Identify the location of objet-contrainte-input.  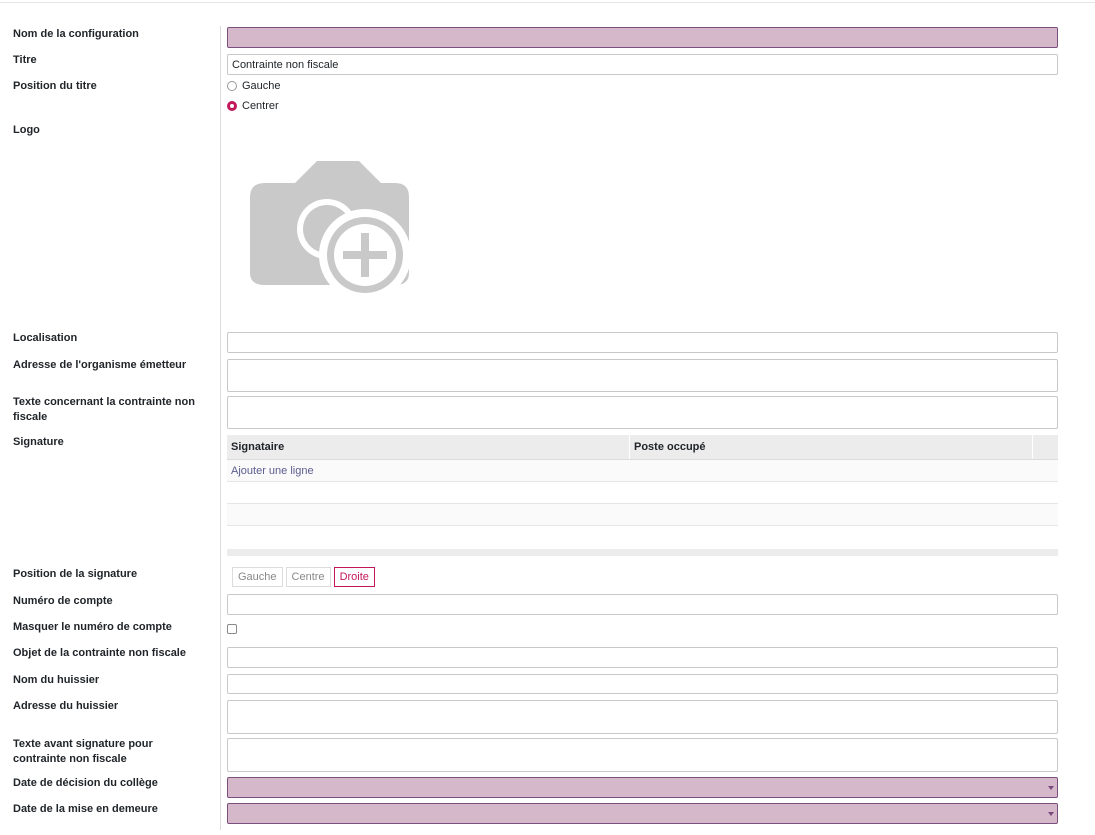
(642, 657).